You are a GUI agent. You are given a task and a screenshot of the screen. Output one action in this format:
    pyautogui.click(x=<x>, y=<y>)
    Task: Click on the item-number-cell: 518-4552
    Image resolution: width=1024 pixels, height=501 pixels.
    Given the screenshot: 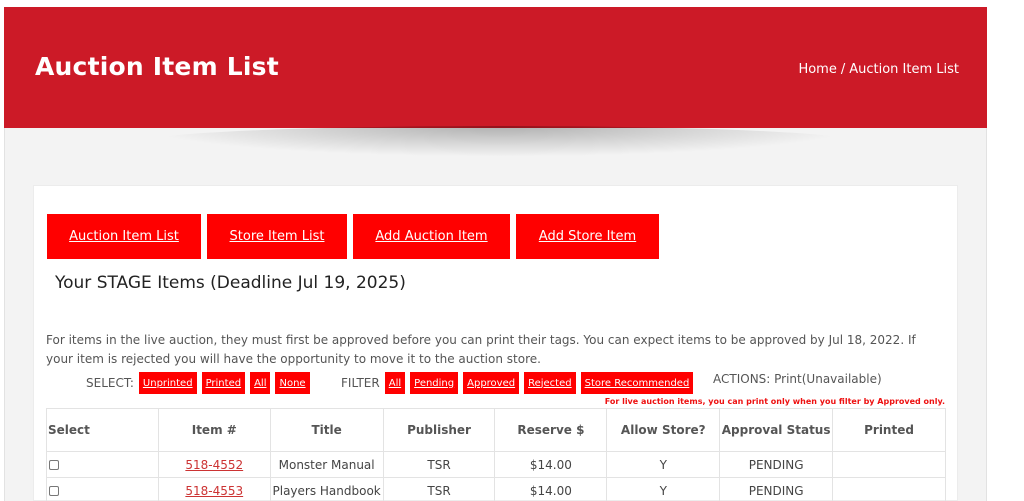 What is the action you would take?
    pyautogui.click(x=214, y=464)
    